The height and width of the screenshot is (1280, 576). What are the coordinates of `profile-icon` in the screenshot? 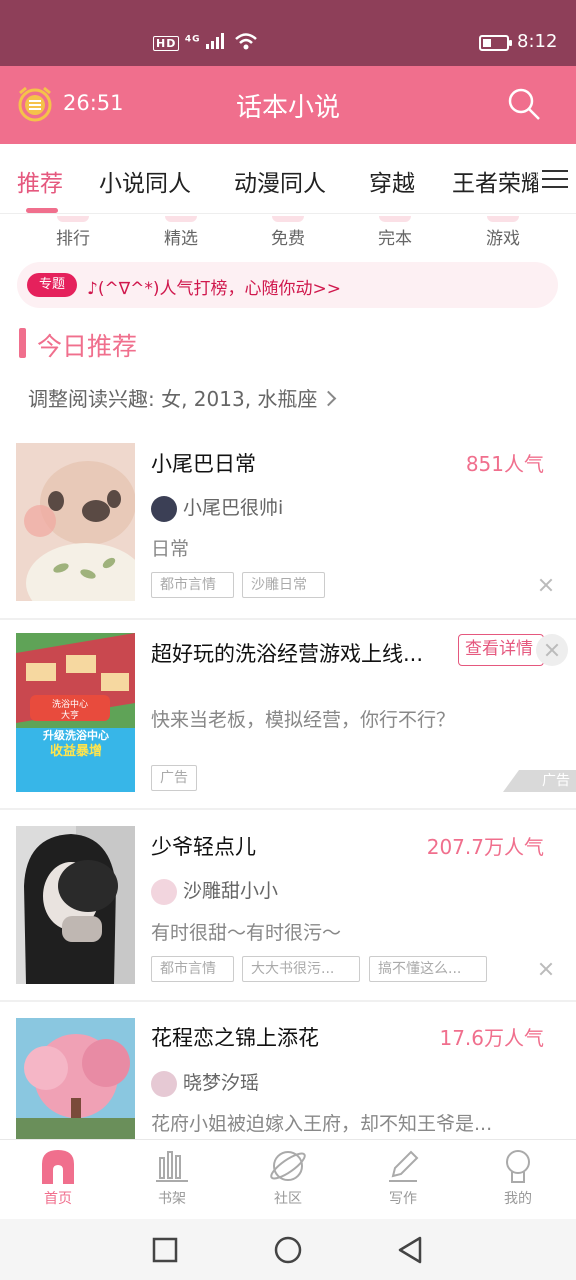 It's located at (518, 1166).